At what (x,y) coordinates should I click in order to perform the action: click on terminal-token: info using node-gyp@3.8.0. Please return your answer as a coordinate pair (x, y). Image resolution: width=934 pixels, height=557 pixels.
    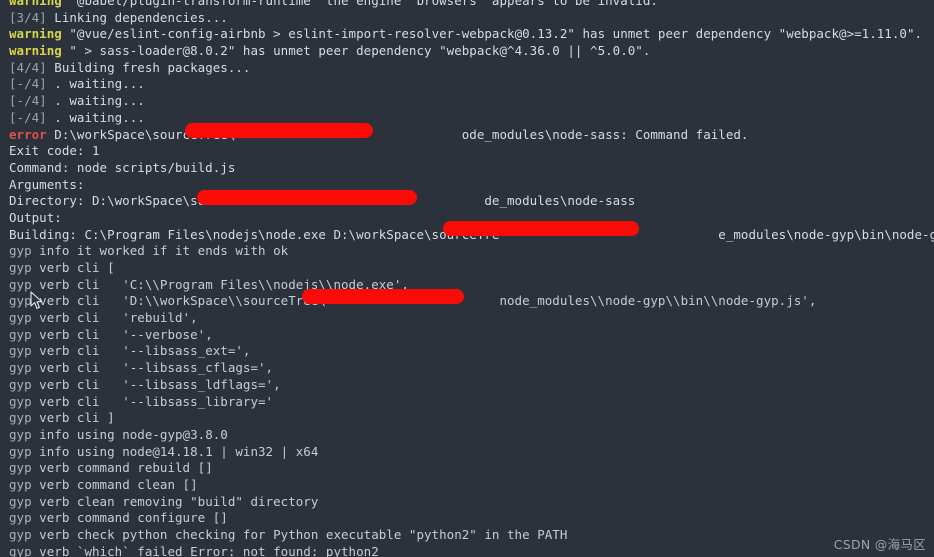
    Looking at the image, I should click on (129, 434).